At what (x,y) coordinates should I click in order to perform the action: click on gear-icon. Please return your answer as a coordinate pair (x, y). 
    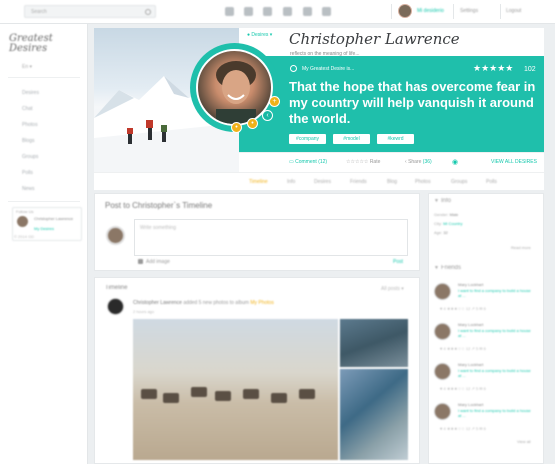
    Looking at the image, I should click on (287, 11).